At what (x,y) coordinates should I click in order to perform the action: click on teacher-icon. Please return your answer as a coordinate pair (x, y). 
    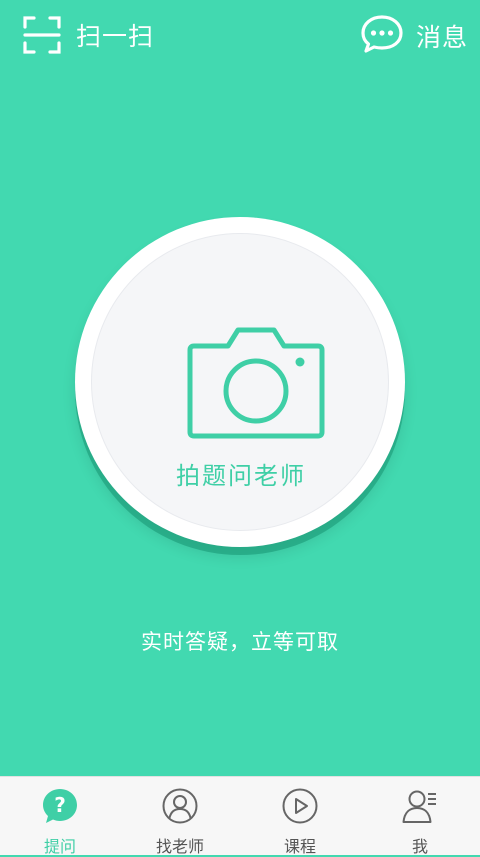
    Looking at the image, I should click on (180, 806).